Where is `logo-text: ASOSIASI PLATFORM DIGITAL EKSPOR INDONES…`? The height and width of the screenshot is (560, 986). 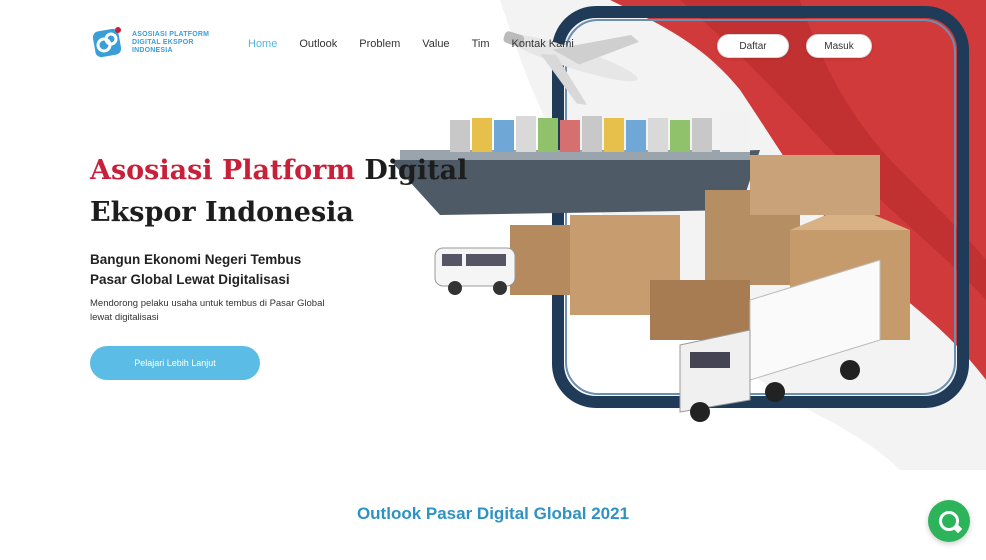
logo-text: ASOSIASI PLATFORM DIGITAL EKSPOR INDONES… is located at coordinates (170, 43).